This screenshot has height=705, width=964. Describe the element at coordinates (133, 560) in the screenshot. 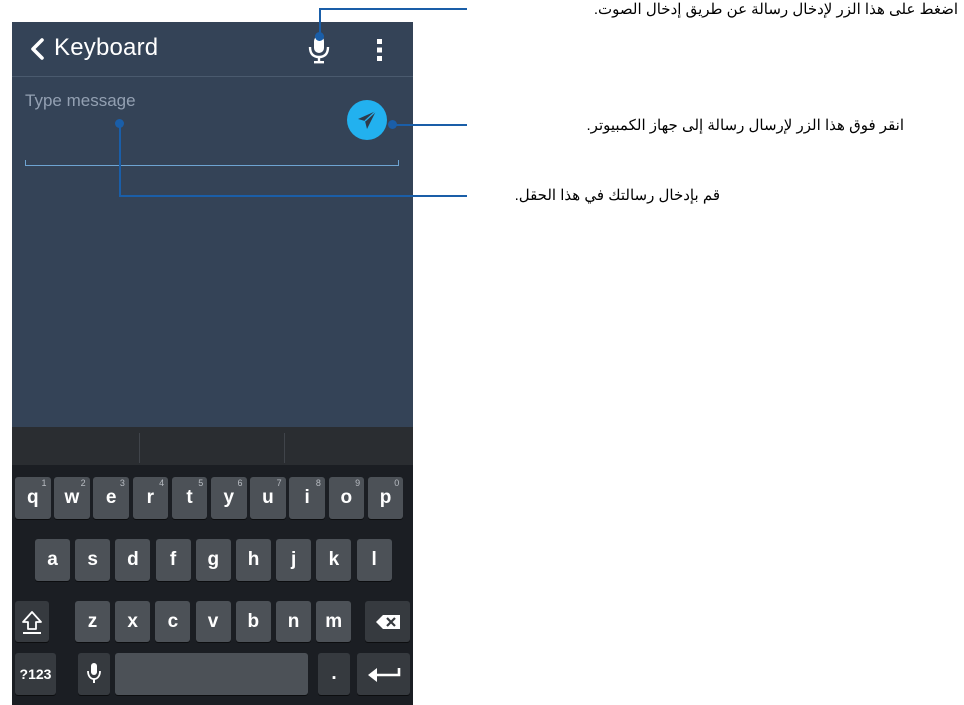

I see `key-d: d` at that location.